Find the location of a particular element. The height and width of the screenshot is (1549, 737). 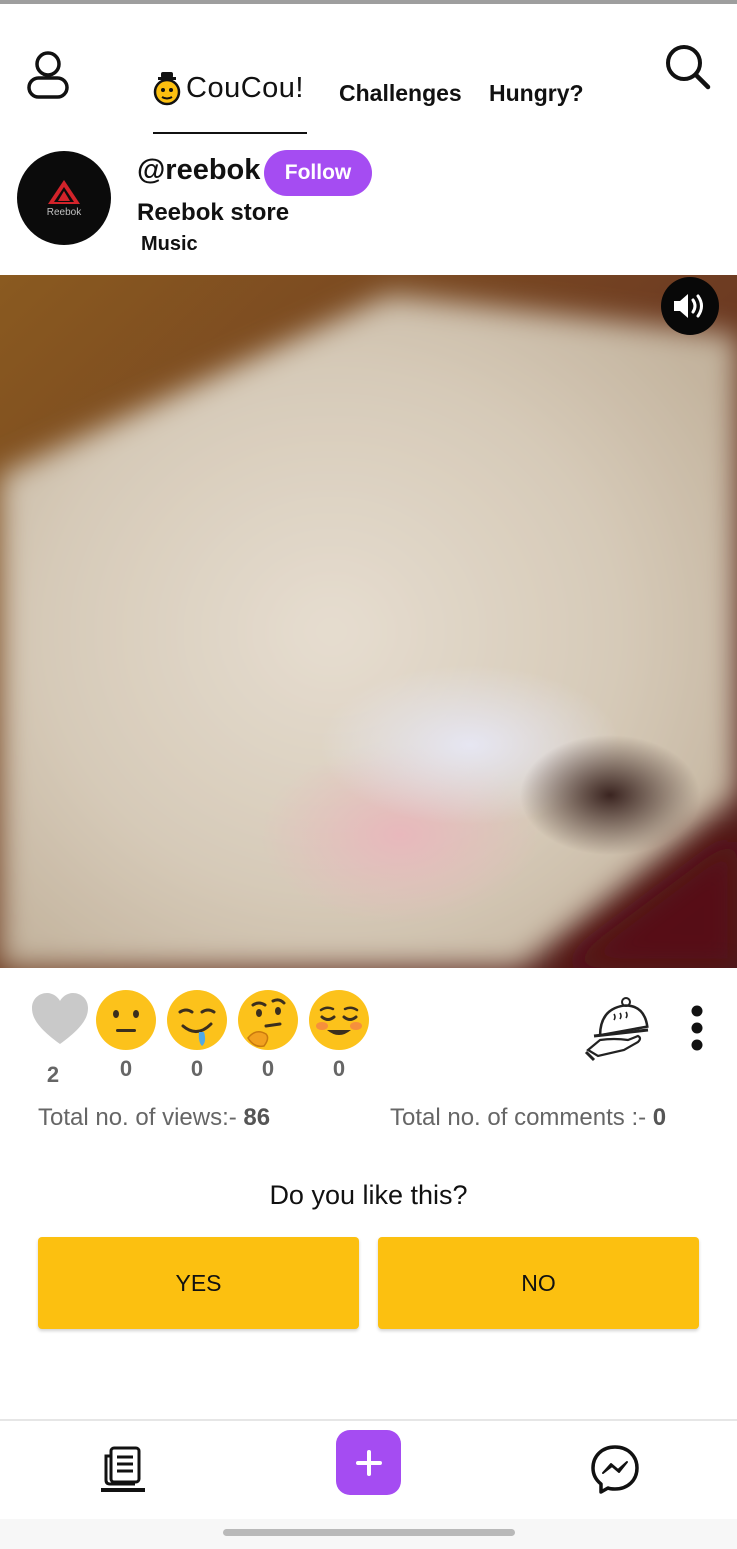

reaction-count: 2 is located at coordinates (53, 1074).